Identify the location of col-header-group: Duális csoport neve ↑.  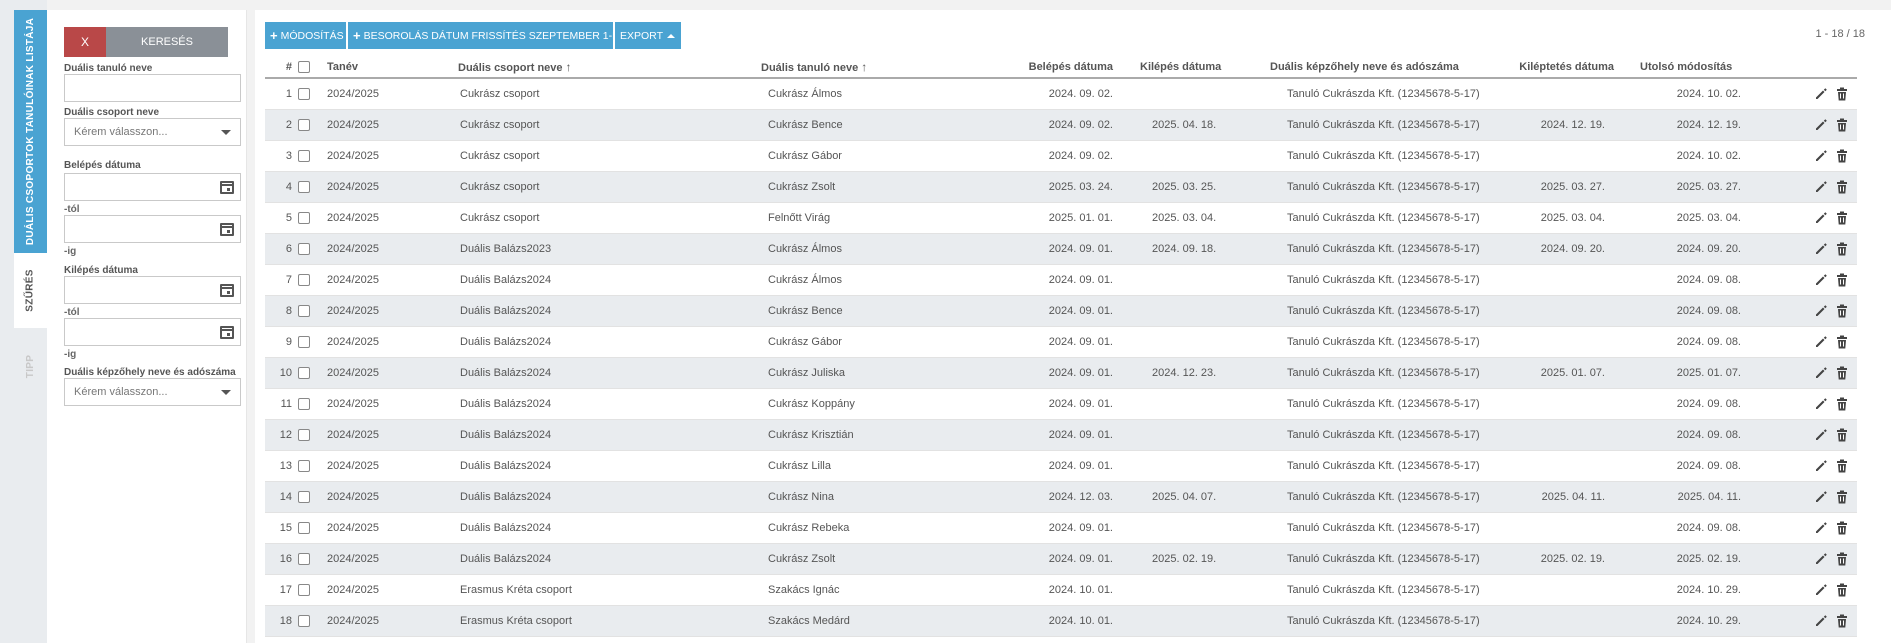
(592, 68).